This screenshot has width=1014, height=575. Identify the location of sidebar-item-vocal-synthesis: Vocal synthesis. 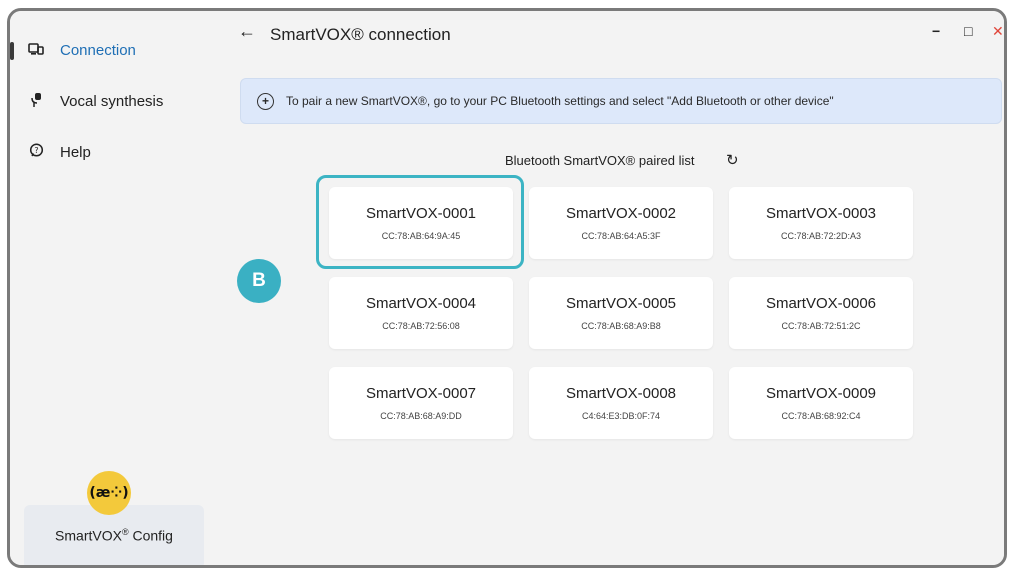
(110, 101).